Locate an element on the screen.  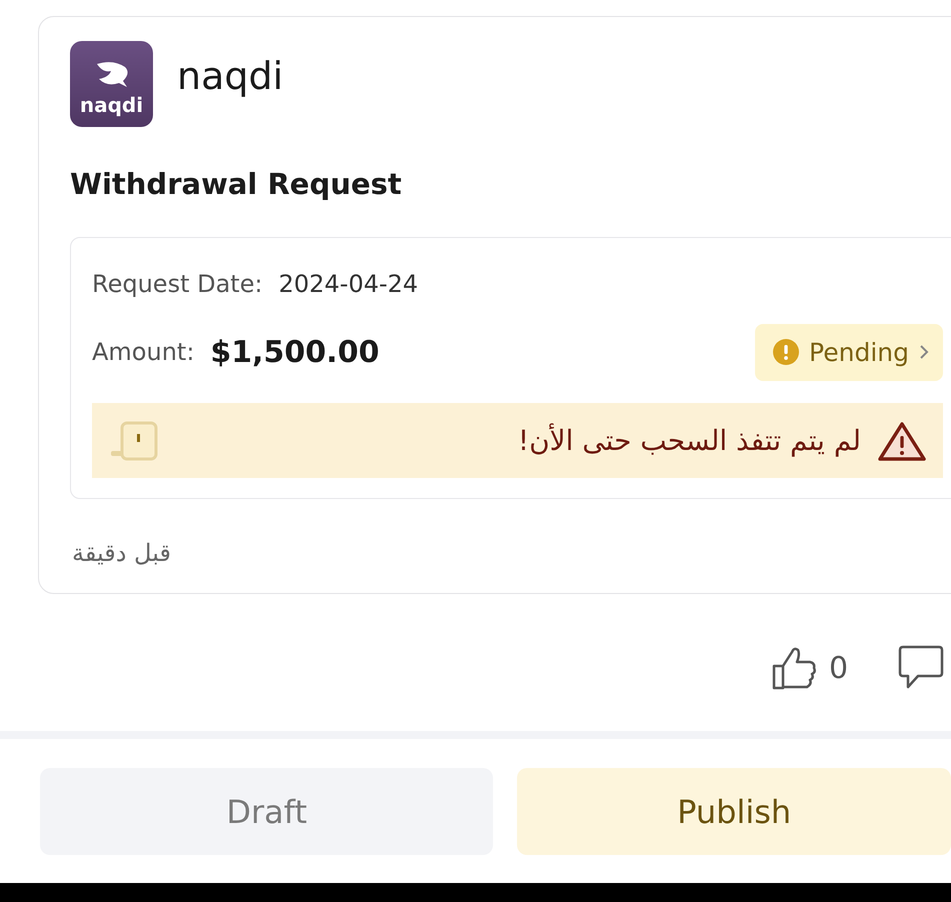
warning-text: لم يتم تتفذ السحب حتى الأن! is located at coordinates (689, 440).